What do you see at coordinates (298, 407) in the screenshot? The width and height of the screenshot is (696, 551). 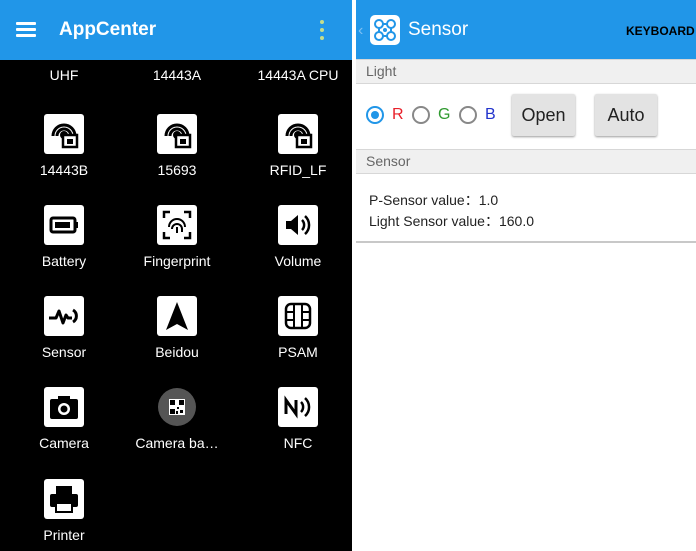 I see `nfc-icon` at bounding box center [298, 407].